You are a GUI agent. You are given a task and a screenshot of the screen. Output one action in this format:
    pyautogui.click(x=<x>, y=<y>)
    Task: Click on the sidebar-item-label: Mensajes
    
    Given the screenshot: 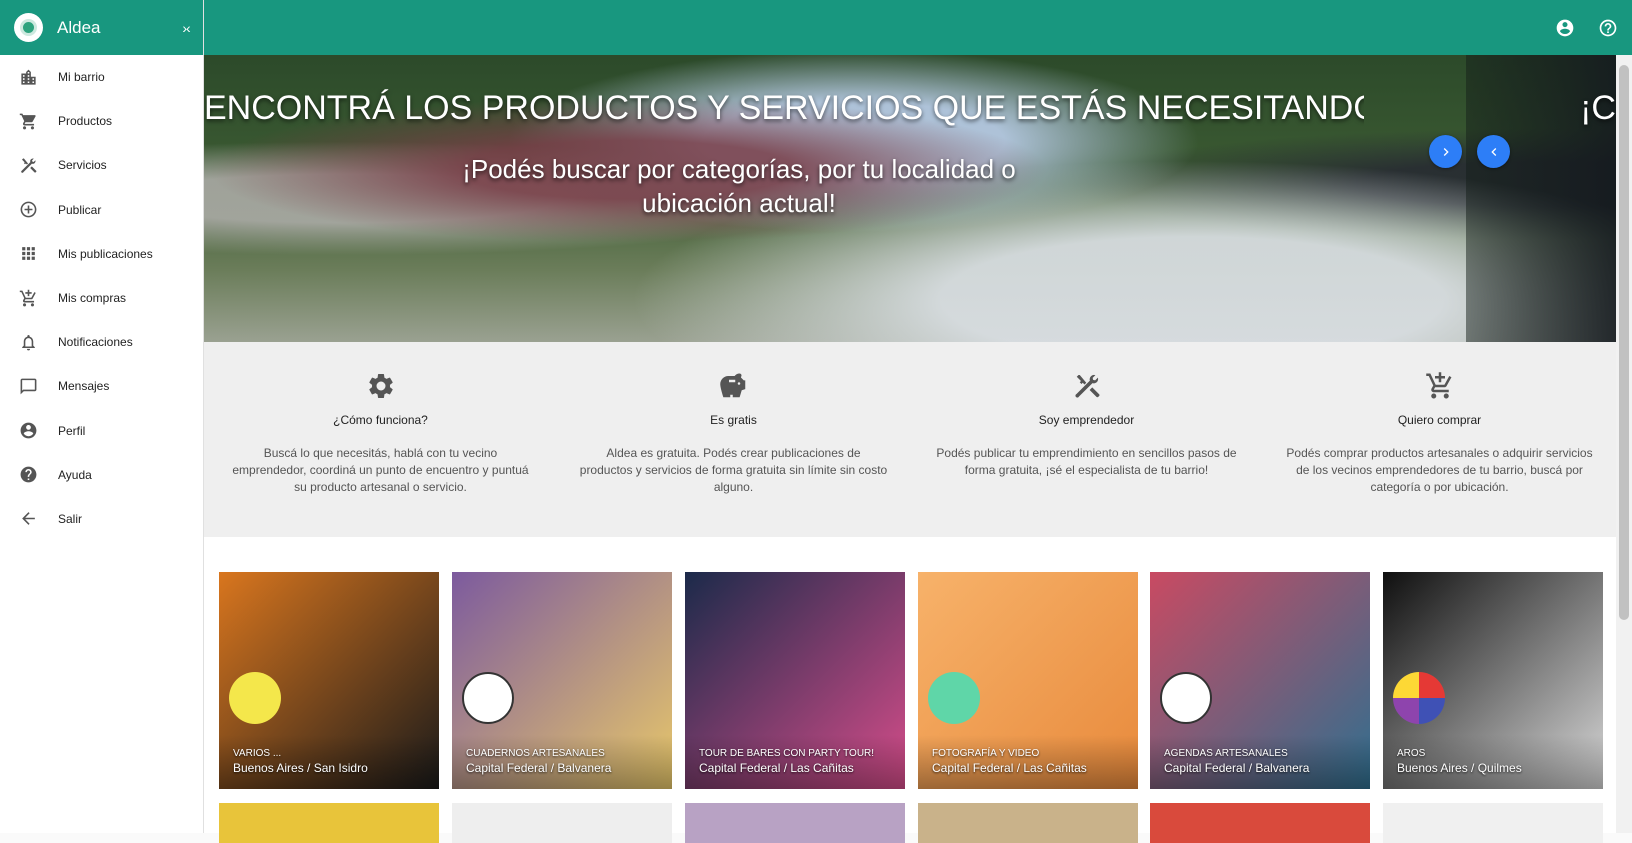 What is the action you would take?
    pyautogui.click(x=84, y=386)
    